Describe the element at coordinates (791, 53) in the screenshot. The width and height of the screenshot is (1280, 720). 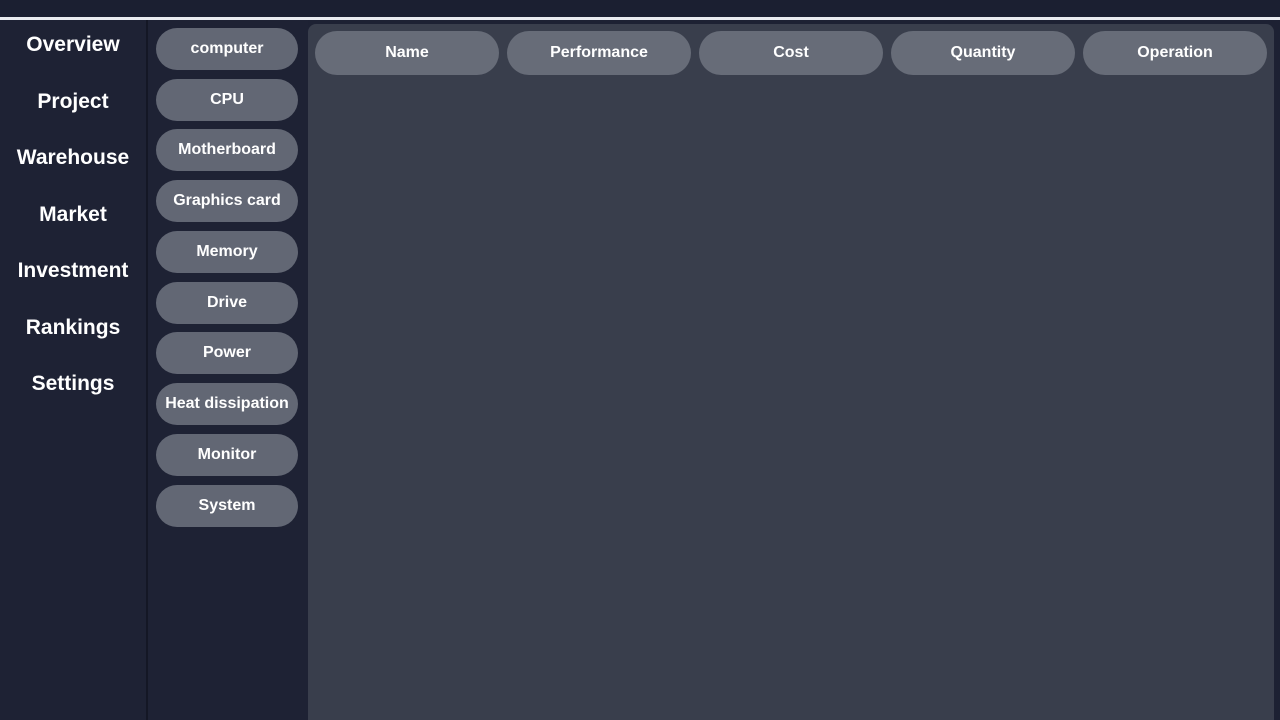
I see `column-header-cost: Cost` at that location.